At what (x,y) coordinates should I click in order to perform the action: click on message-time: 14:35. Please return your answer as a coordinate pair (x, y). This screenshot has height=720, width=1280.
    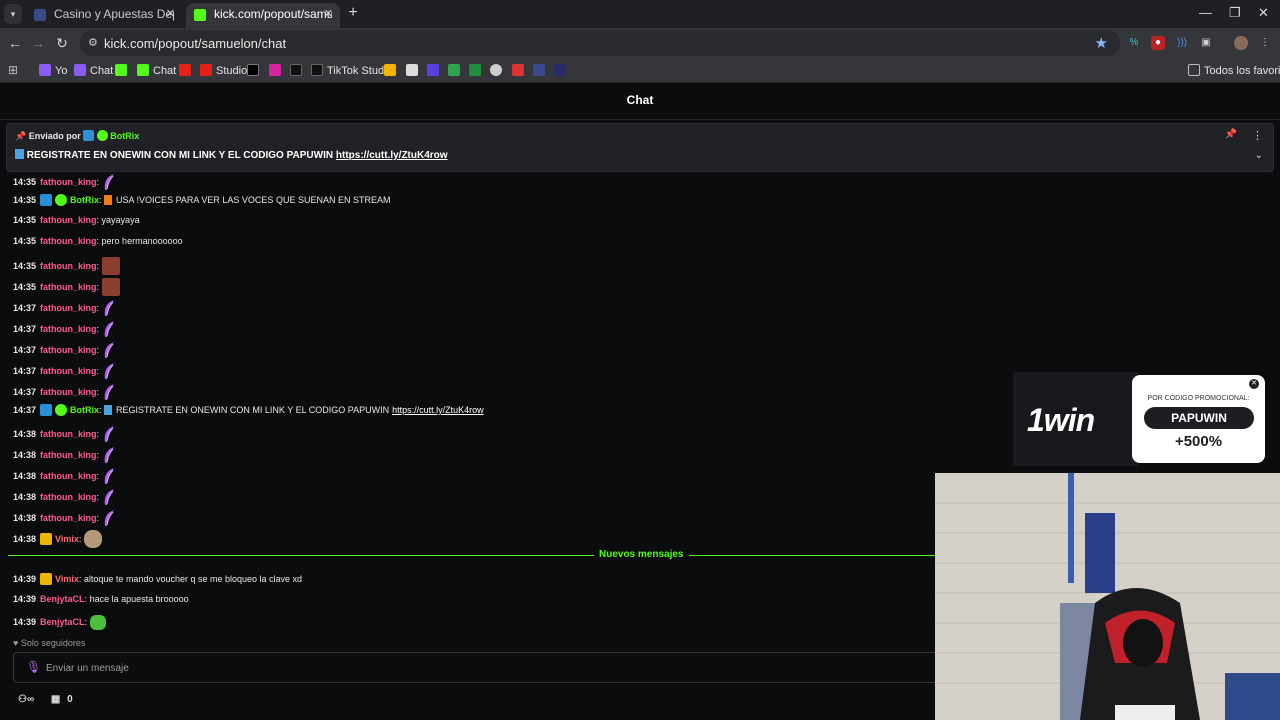
    Looking at the image, I should click on (25, 220).